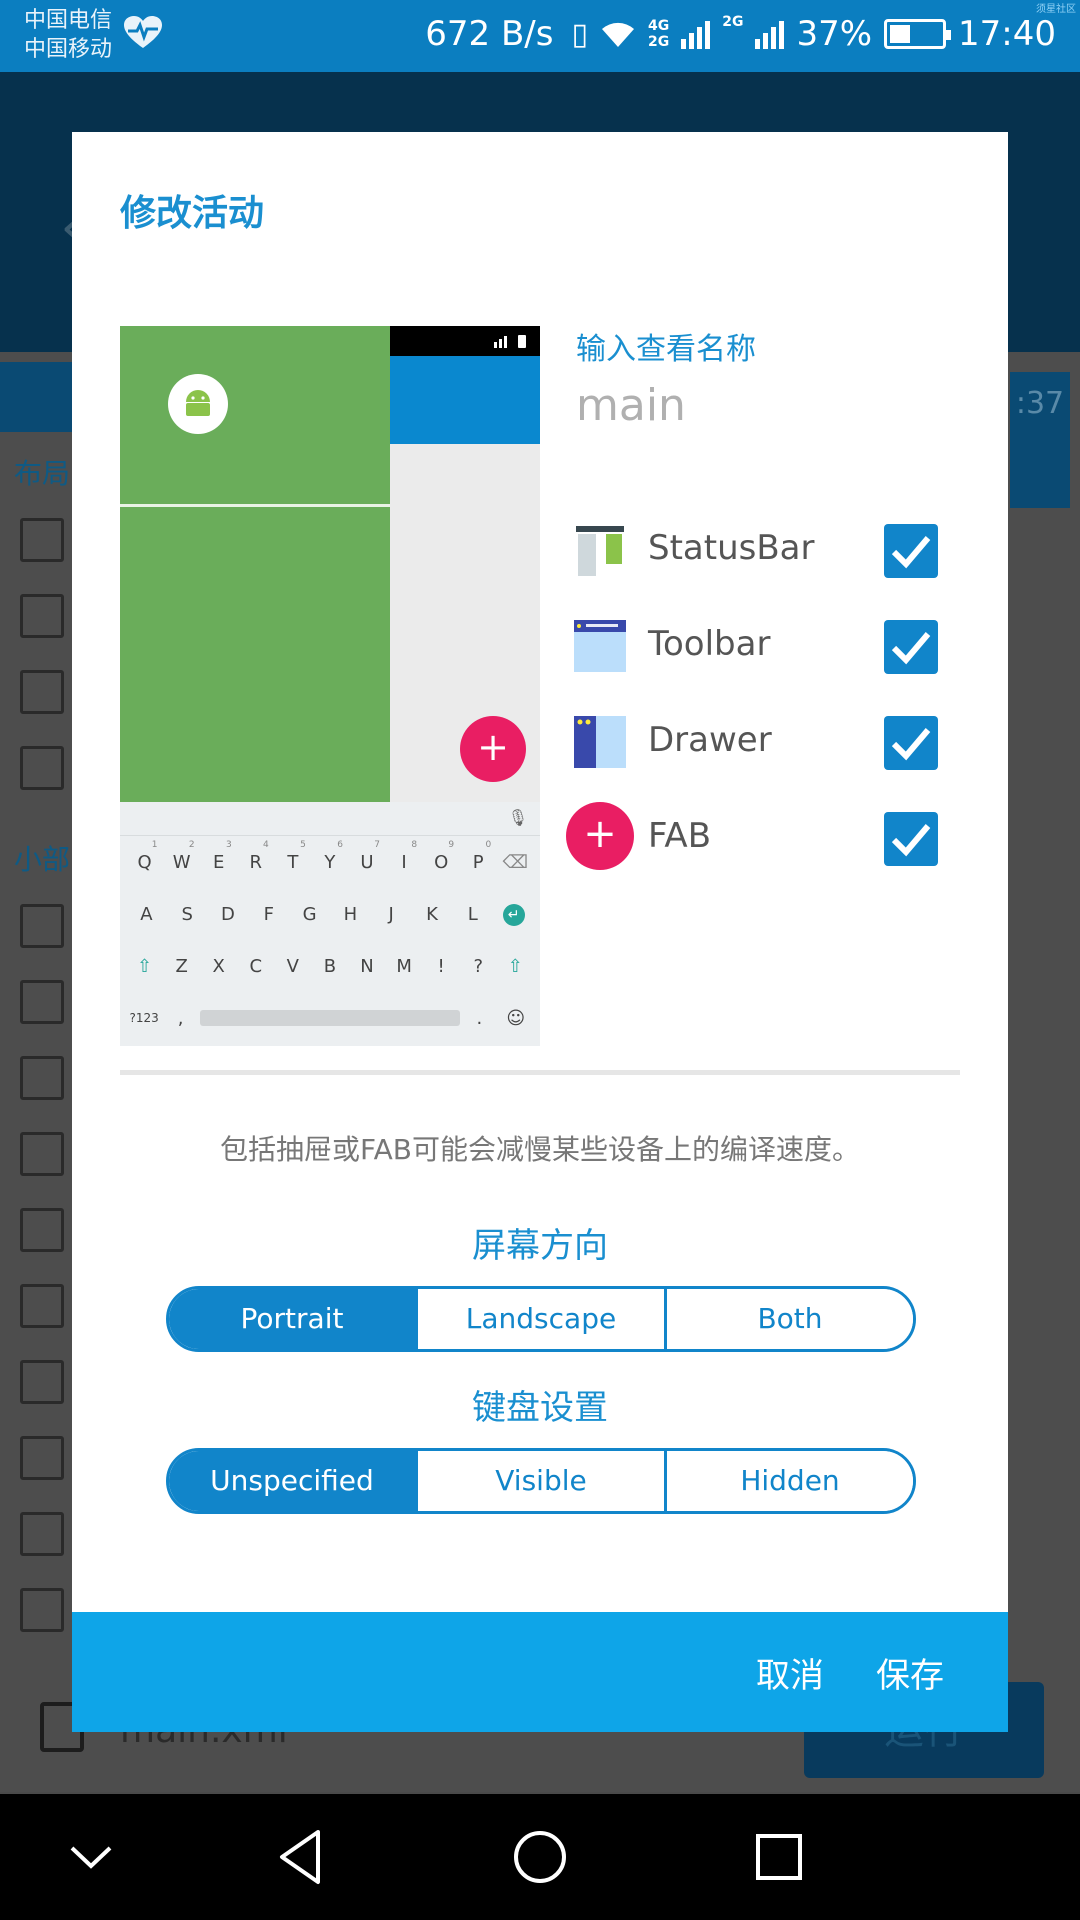 This screenshot has height=1920, width=1080. I want to click on key-f: F, so click(268, 914).